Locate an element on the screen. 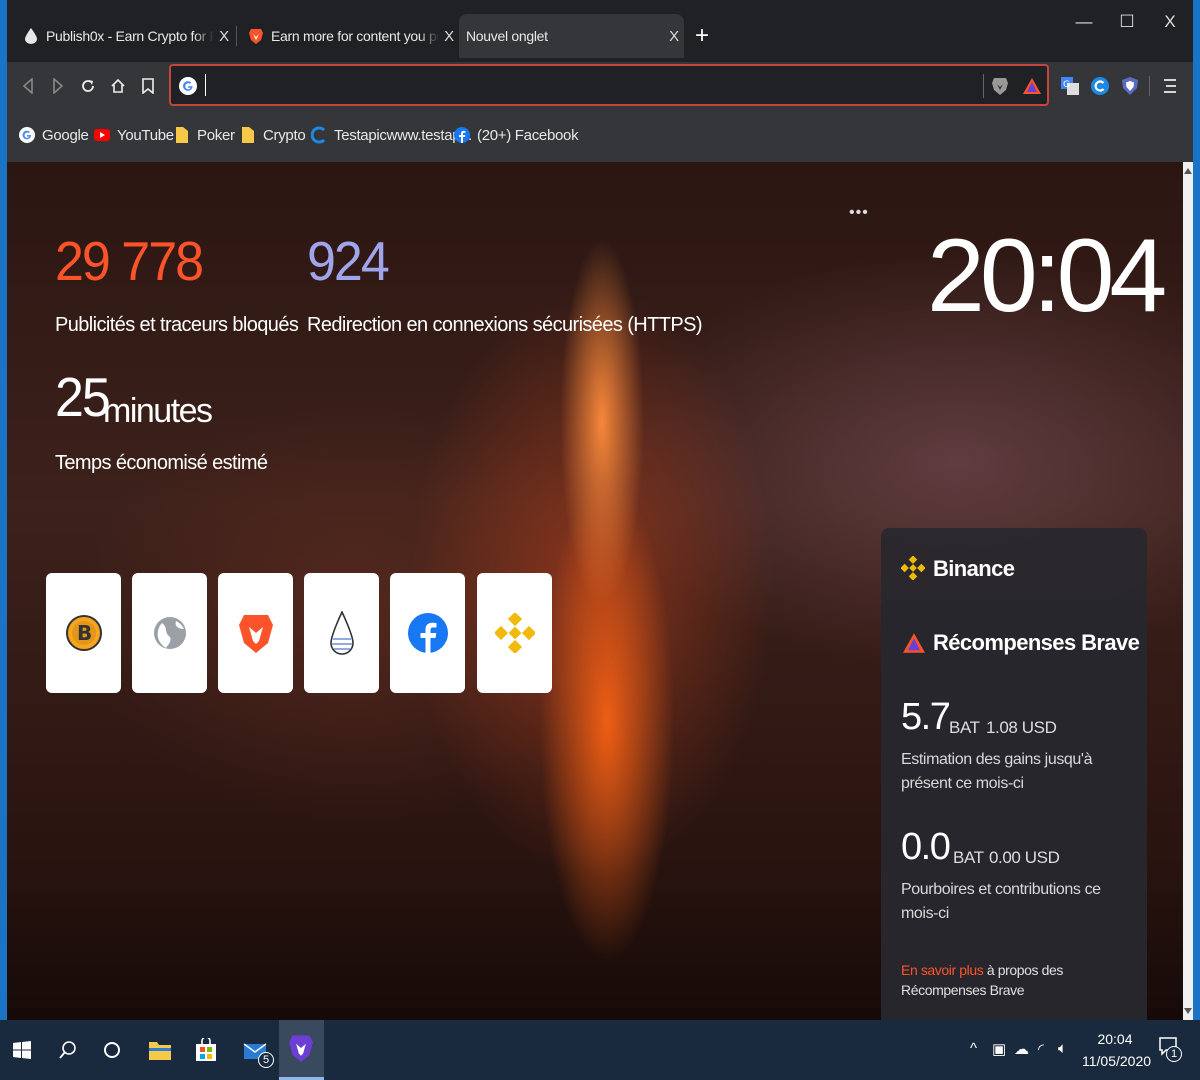 The height and width of the screenshot is (1080, 1200). tips-amount: 0.0 is located at coordinates (926, 847).